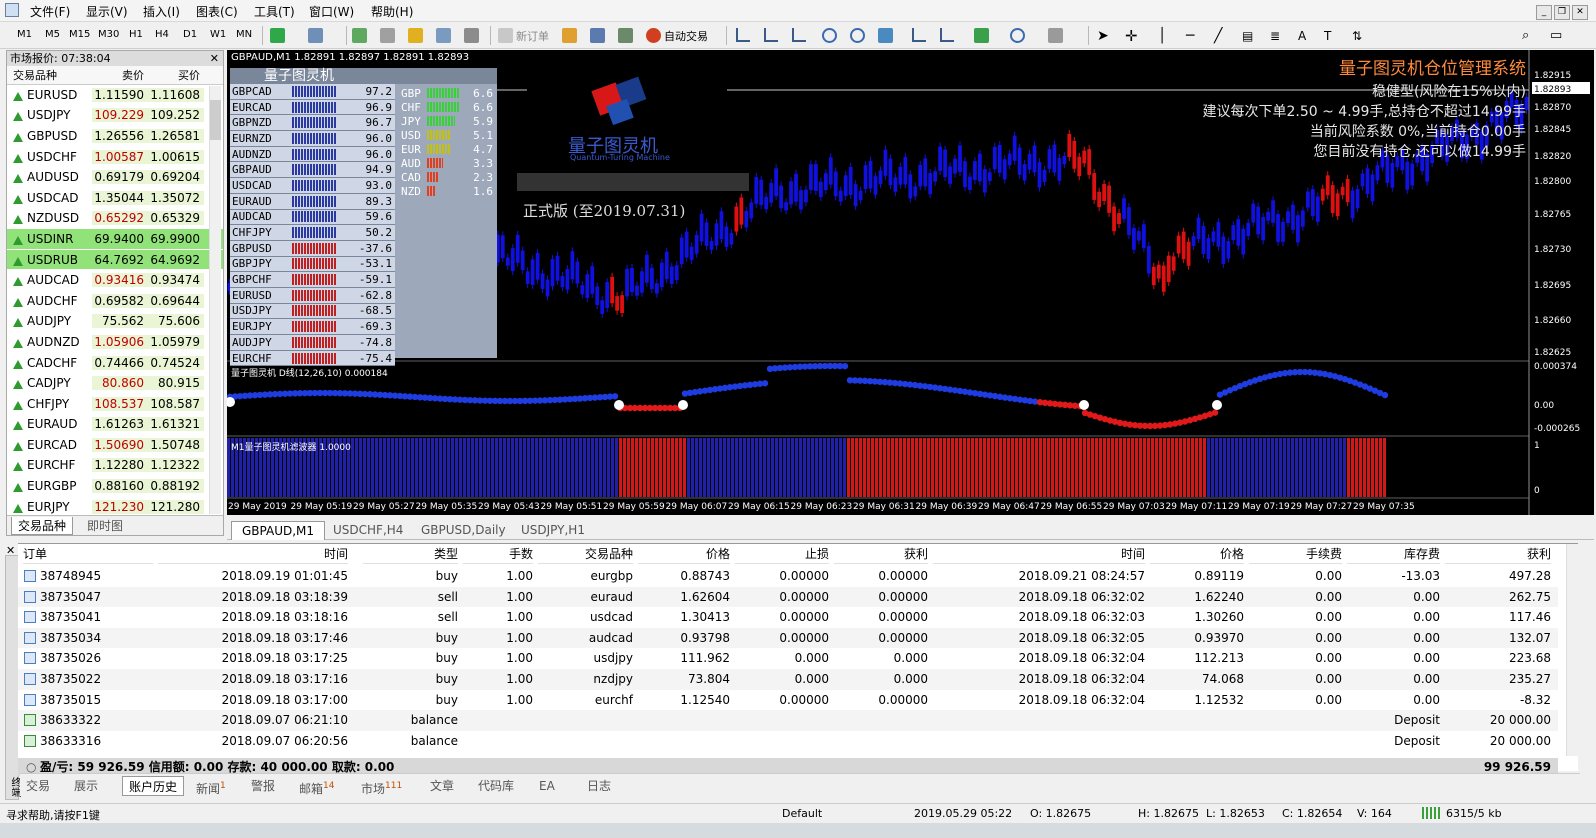  Describe the element at coordinates (1190, 35) in the screenshot. I see `horizontal-line-icon: ─` at that location.